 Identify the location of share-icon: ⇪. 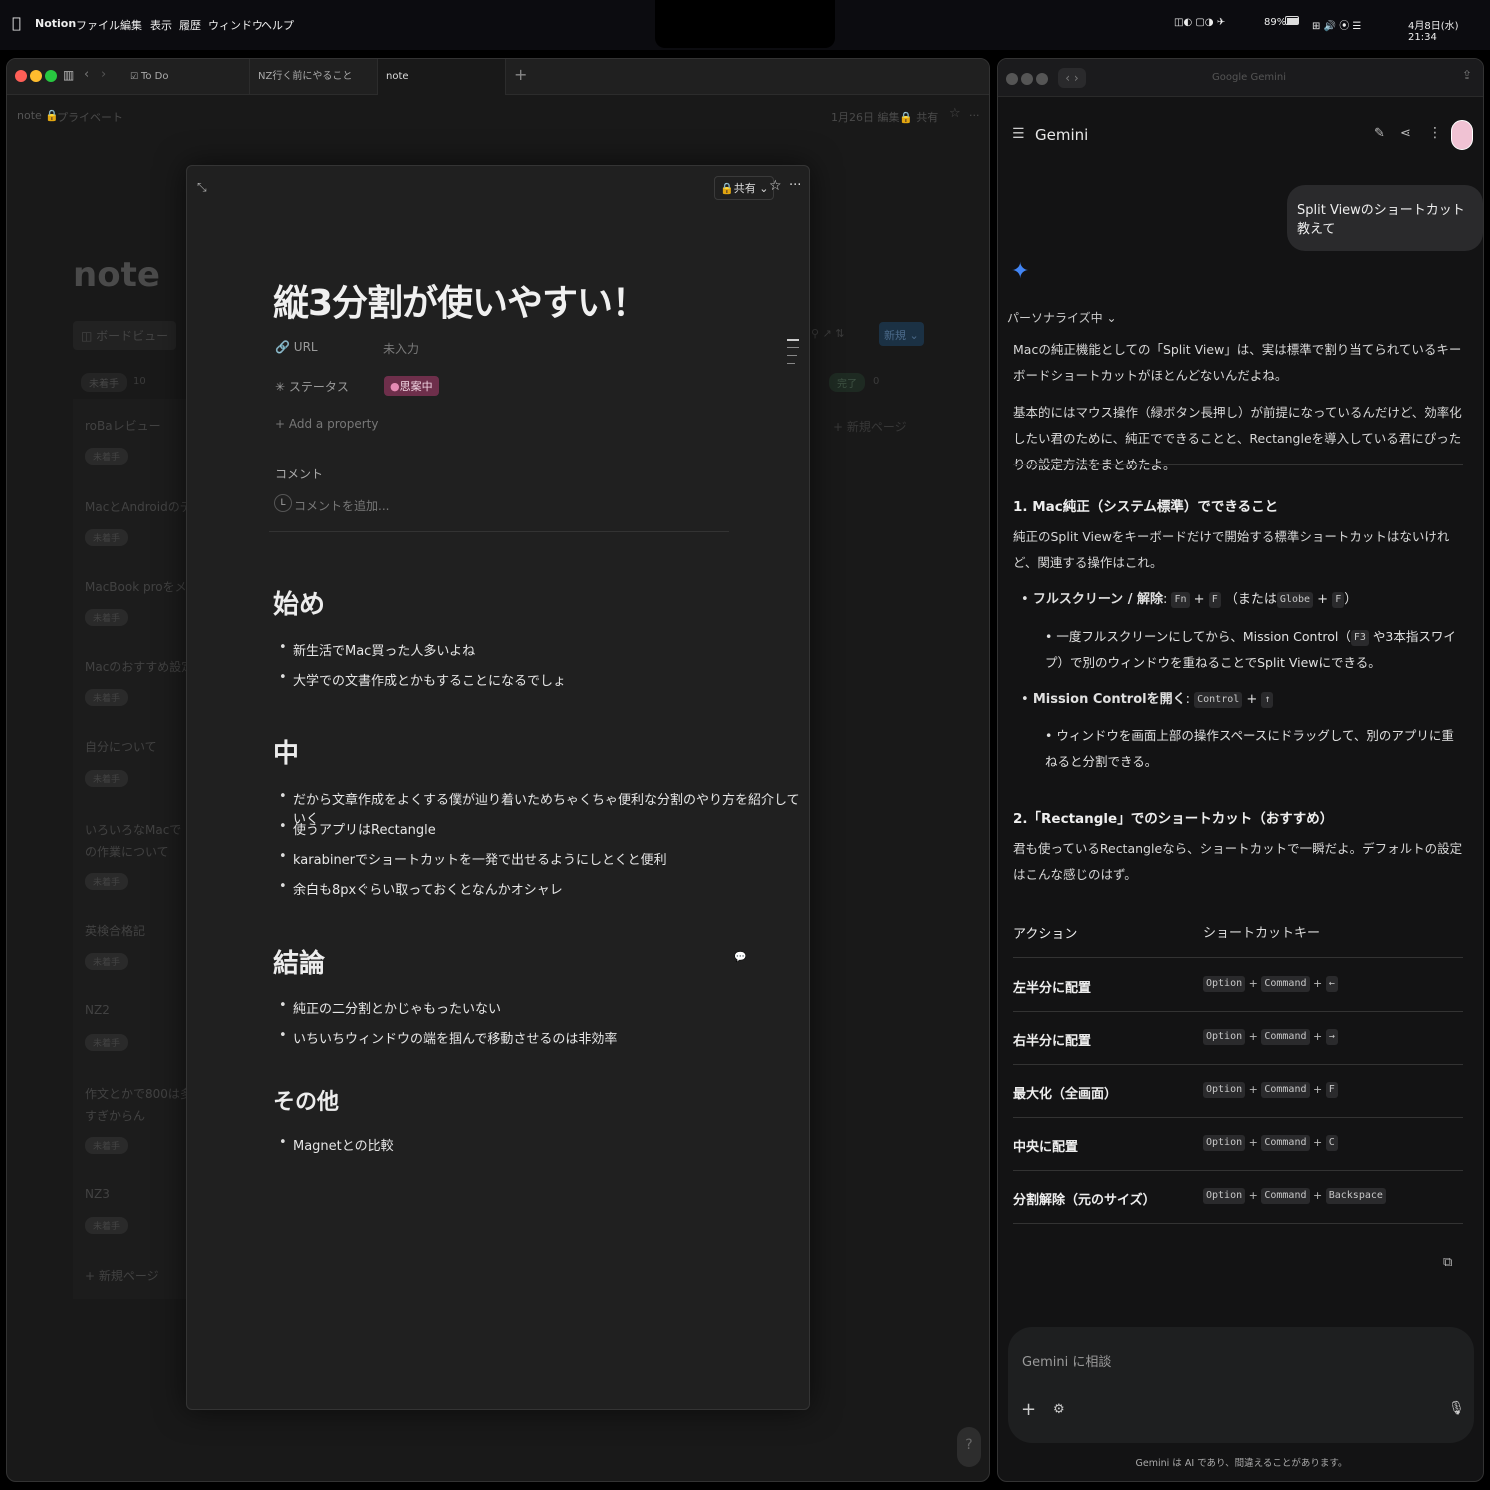
(1467, 75).